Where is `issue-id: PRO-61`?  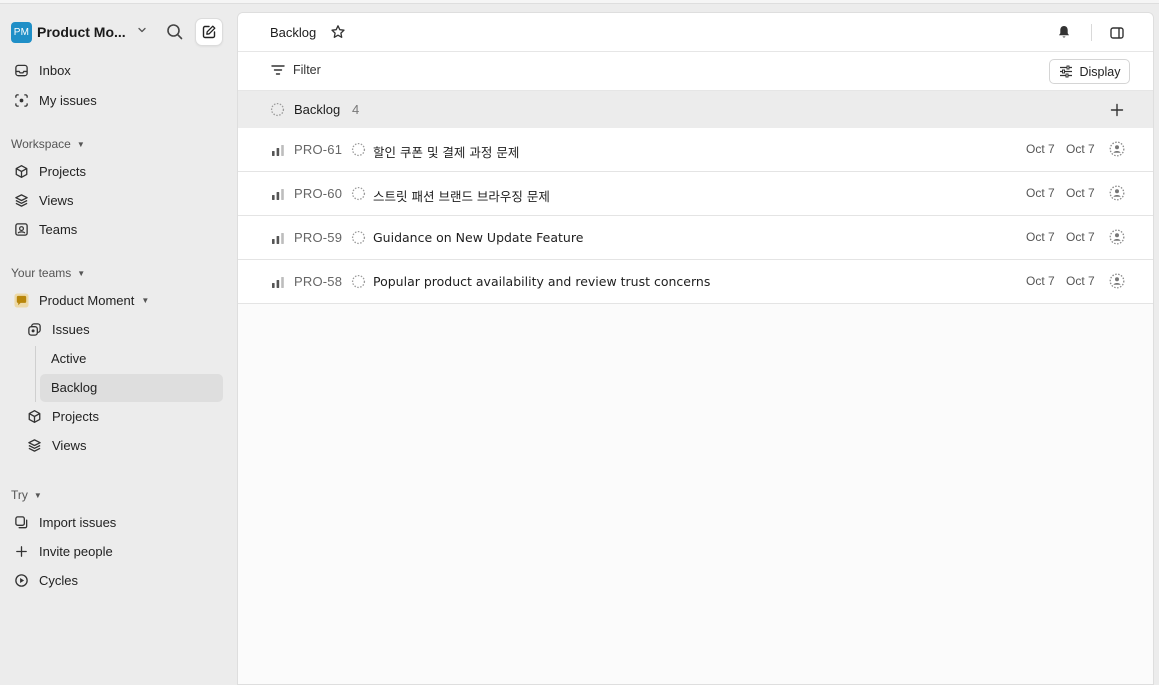
issue-id: PRO-61 is located at coordinates (318, 149).